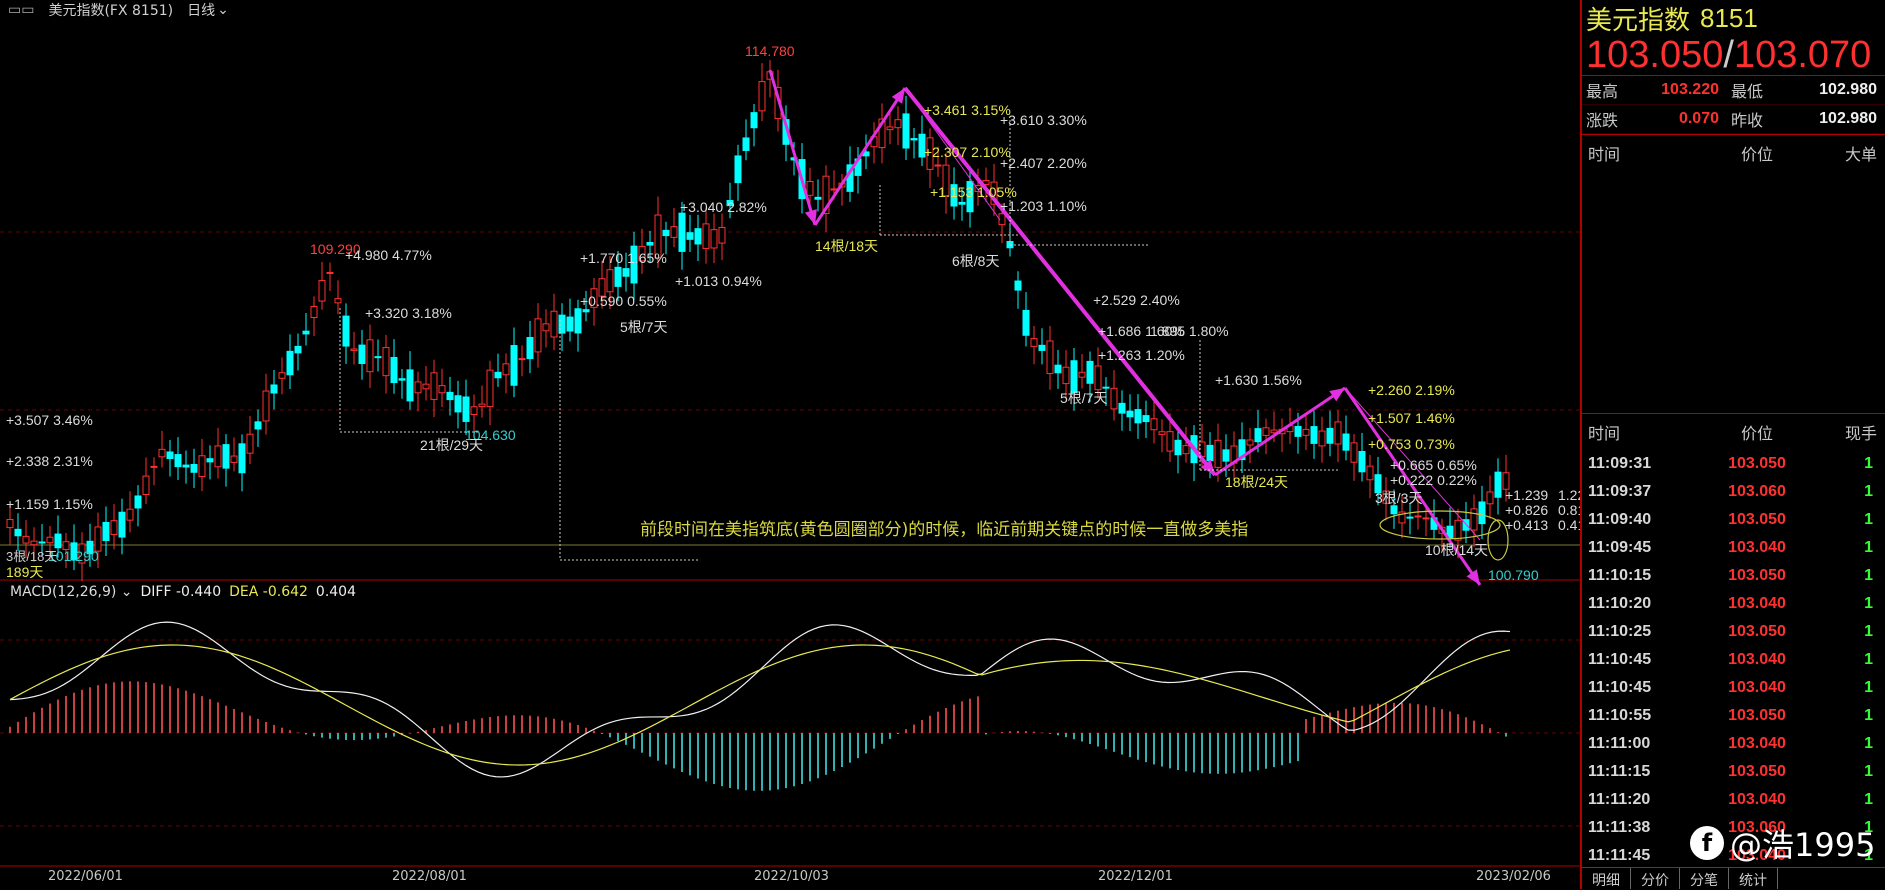  Describe the element at coordinates (1135, 876) in the screenshot. I see `x-axis-label: 2022/12/01` at that location.